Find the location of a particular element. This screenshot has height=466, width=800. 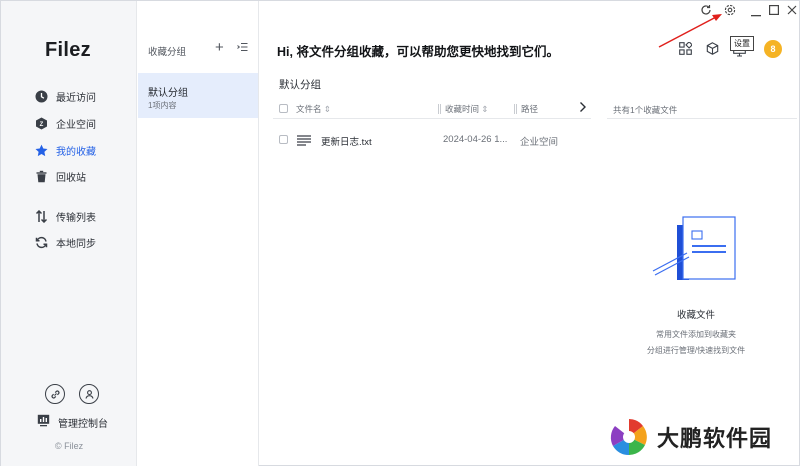

nav-item-label: 最近访问 is located at coordinates (76, 98).